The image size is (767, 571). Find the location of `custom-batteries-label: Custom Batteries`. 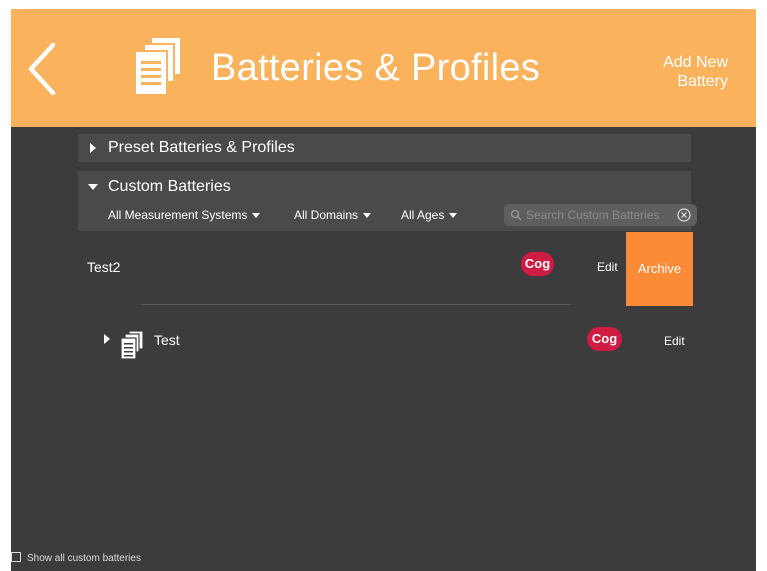

custom-batteries-label: Custom Batteries is located at coordinates (169, 187).